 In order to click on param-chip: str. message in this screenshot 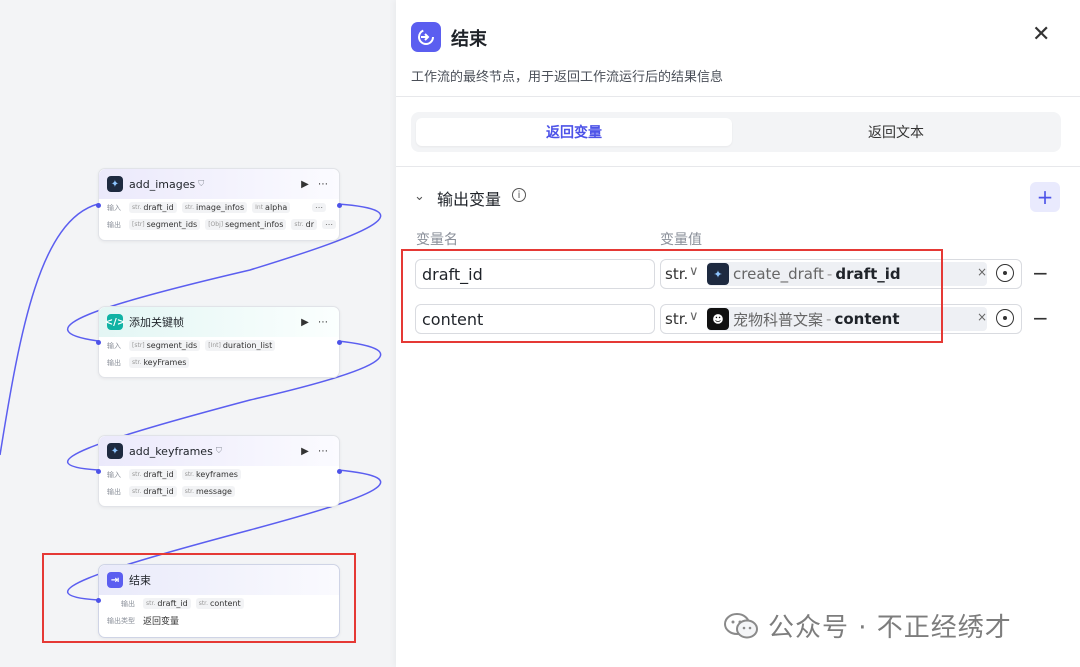, I will do `click(208, 491)`.